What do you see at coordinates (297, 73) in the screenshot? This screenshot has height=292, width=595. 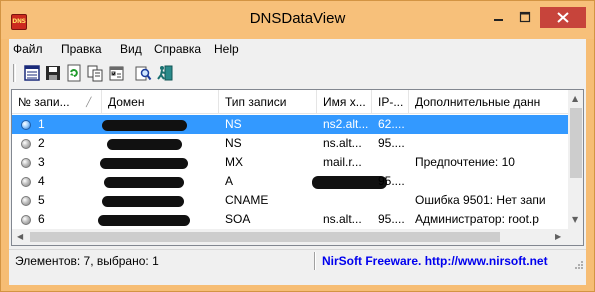 I see `toolbar` at bounding box center [297, 73].